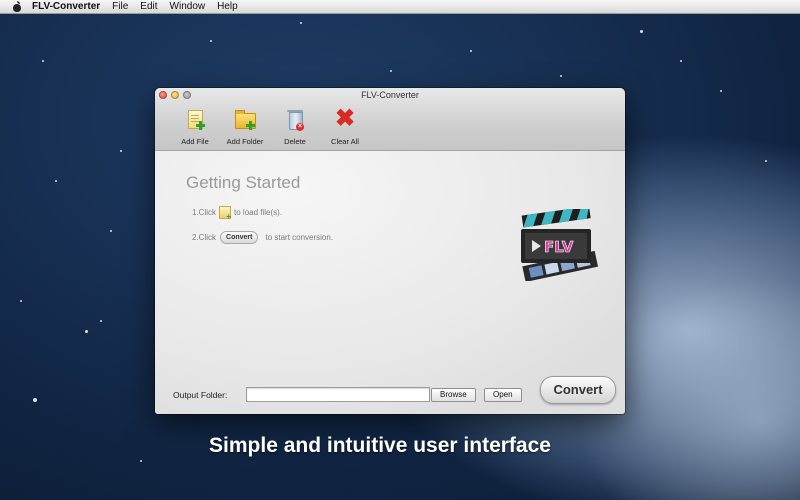 Image resolution: width=800 pixels, height=500 pixels. Describe the element at coordinates (204, 237) in the screenshot. I see `step2-prefix: 2.Click` at that location.